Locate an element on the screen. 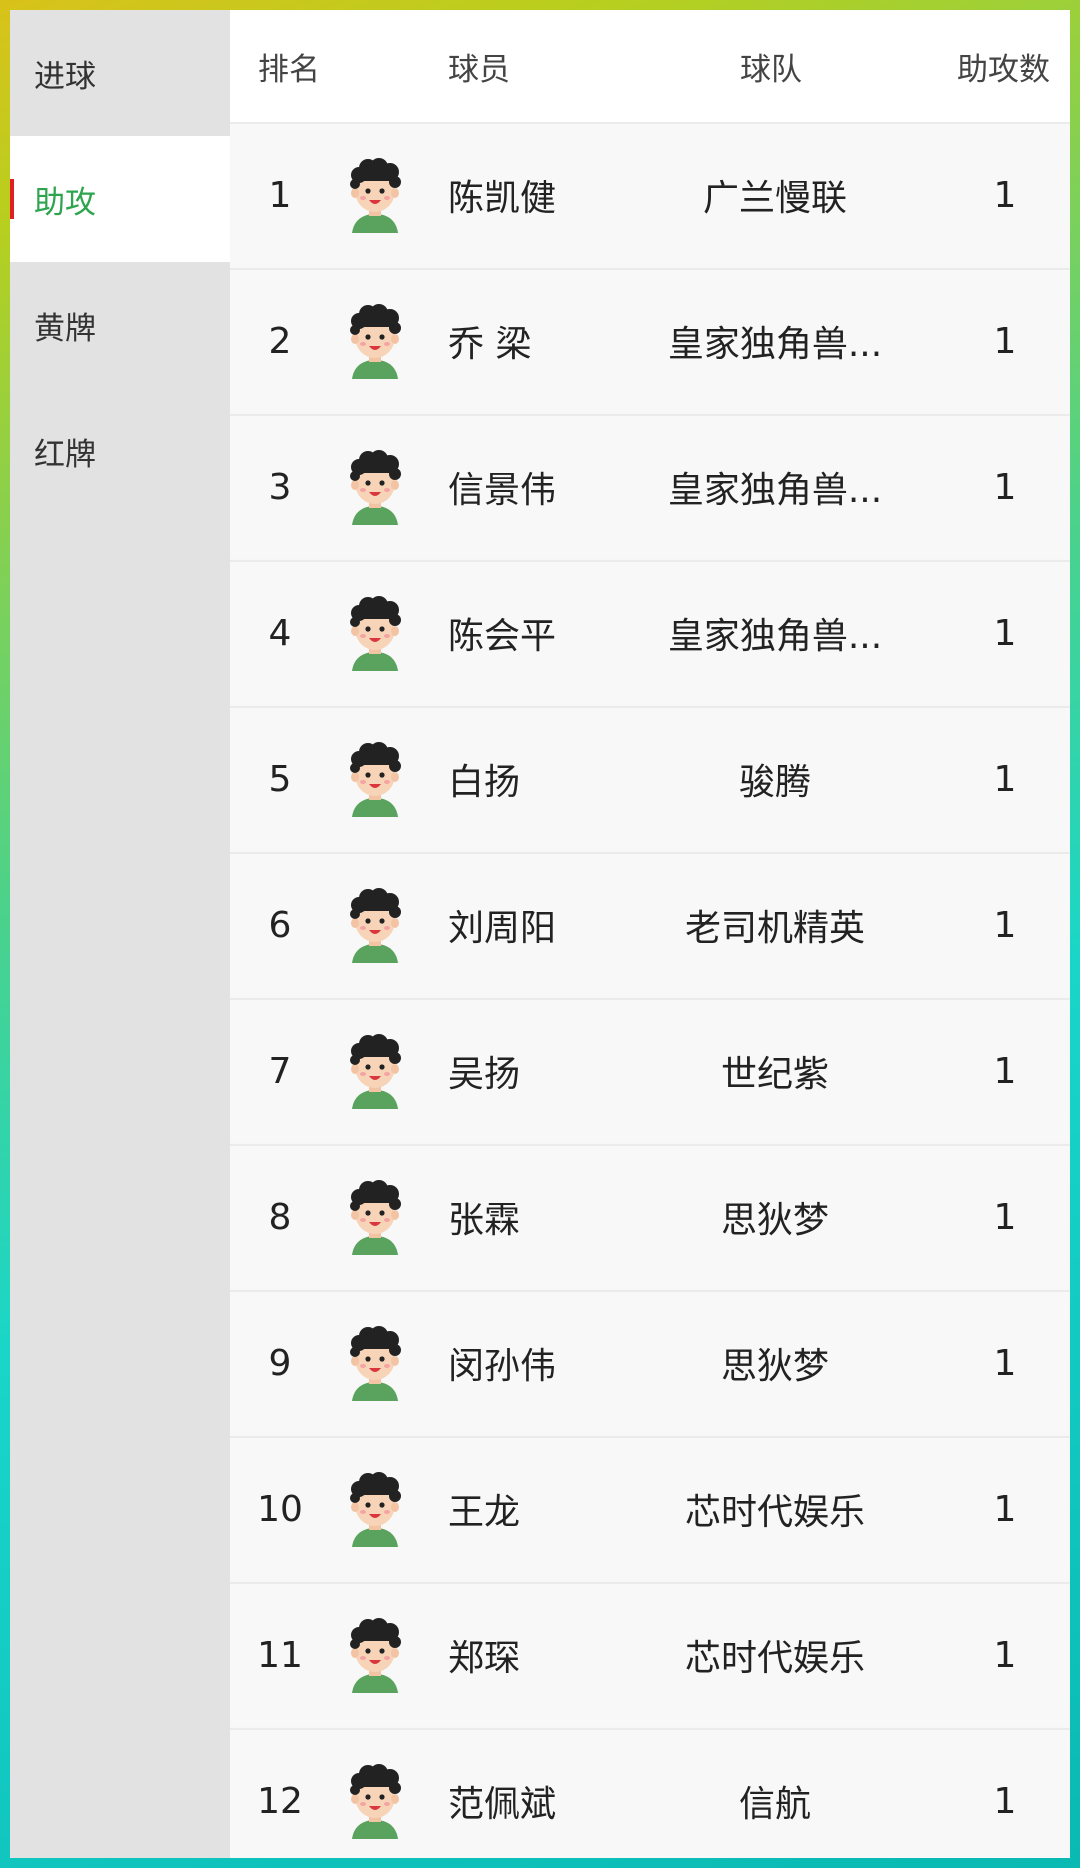 The width and height of the screenshot is (1080, 1868). team-cell: 世纪紫 is located at coordinates (775, 1071).